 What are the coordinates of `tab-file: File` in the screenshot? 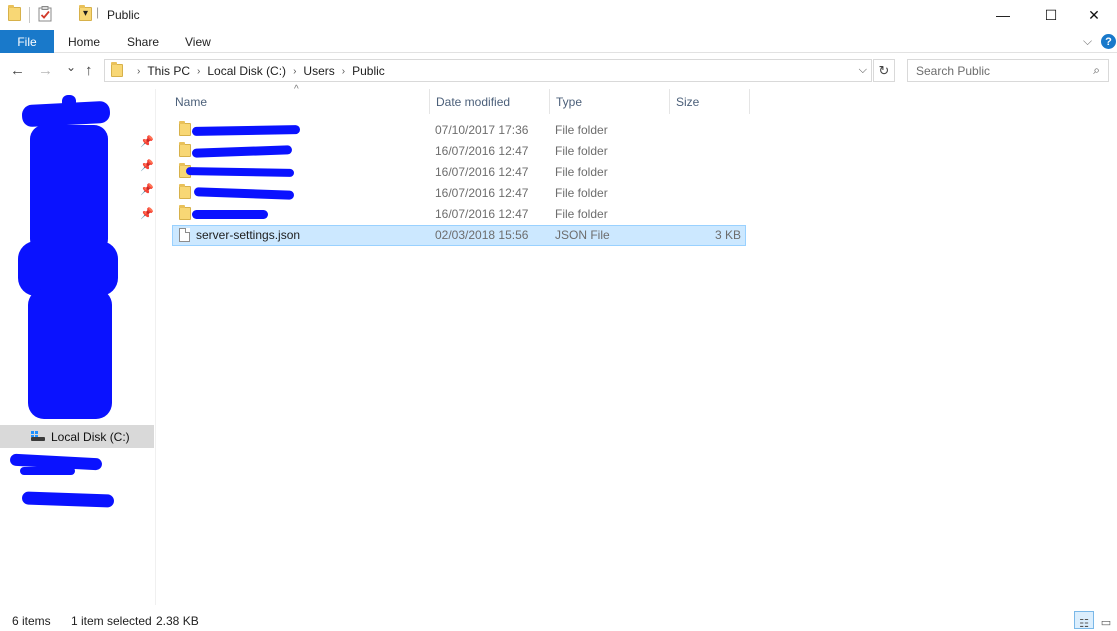 It's located at (27, 41).